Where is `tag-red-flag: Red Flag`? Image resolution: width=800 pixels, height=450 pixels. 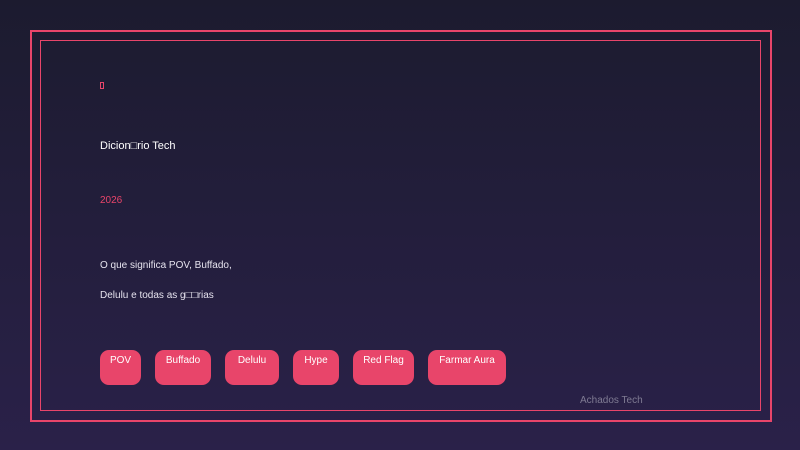 tag-red-flag: Red Flag is located at coordinates (383, 367).